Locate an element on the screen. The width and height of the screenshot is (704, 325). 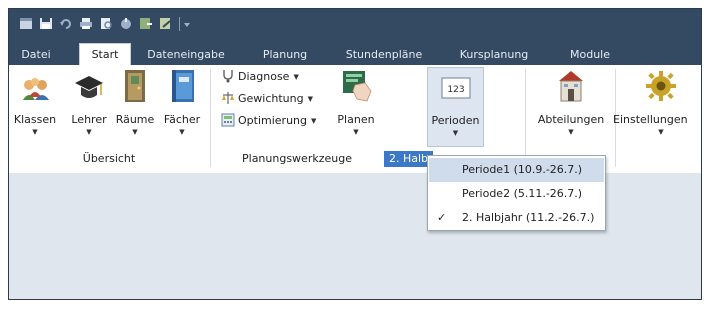
optimierung-button: Optimierung ▼ is located at coordinates (268, 121).